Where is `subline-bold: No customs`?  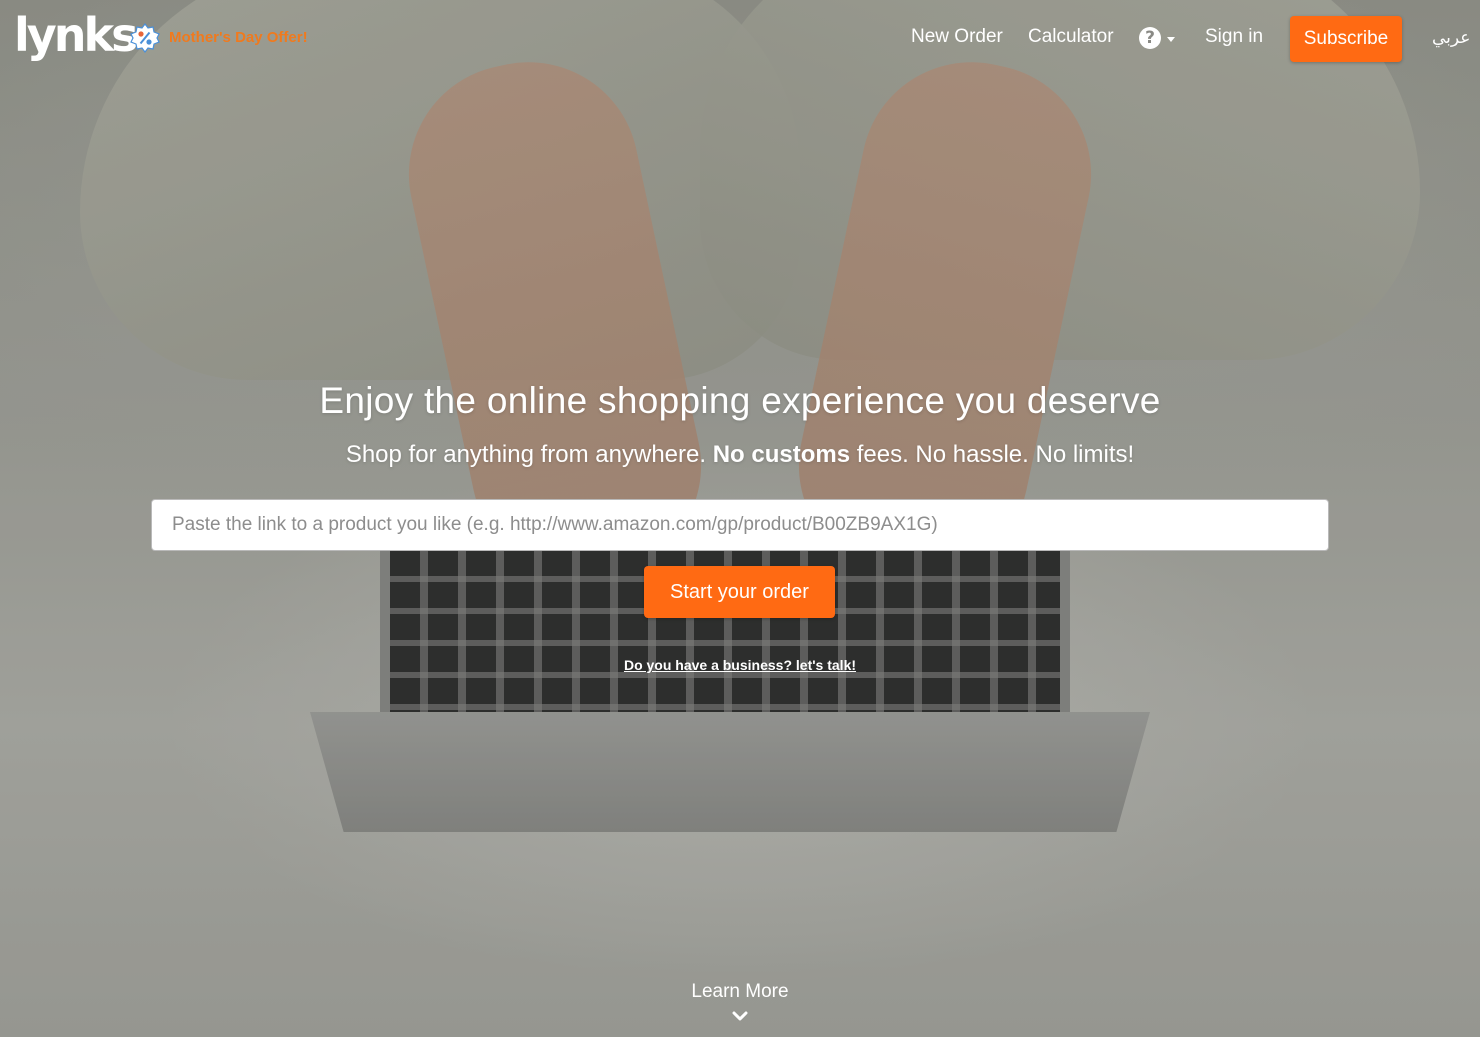
subline-bold: No customs is located at coordinates (781, 454).